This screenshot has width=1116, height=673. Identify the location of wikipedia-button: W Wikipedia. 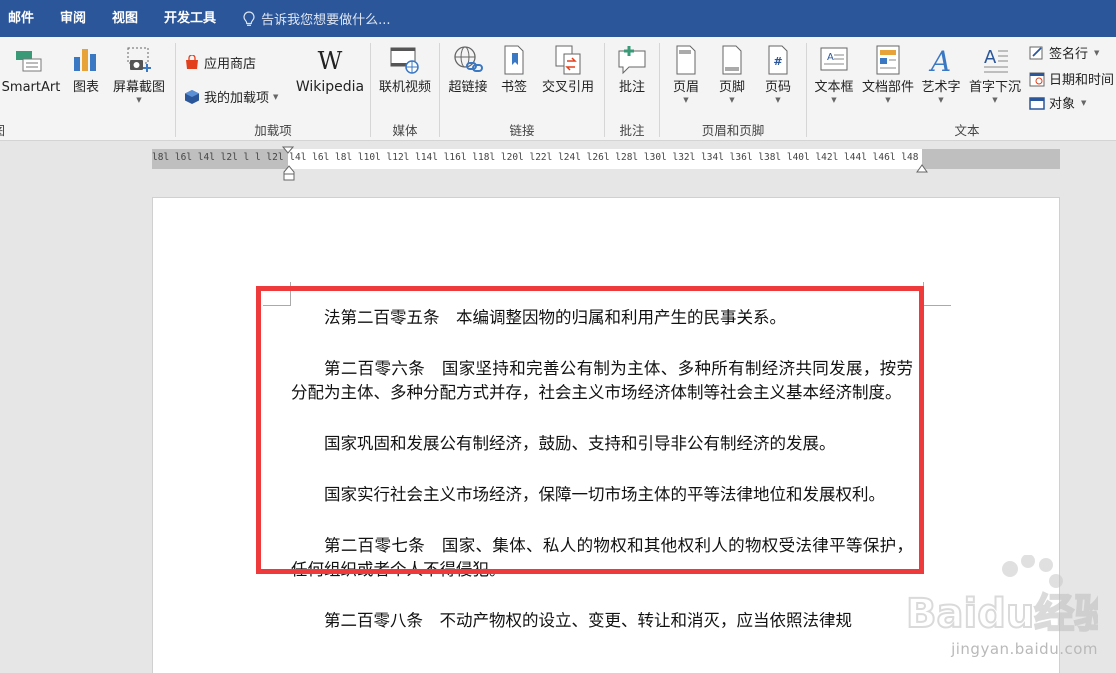
(330, 69).